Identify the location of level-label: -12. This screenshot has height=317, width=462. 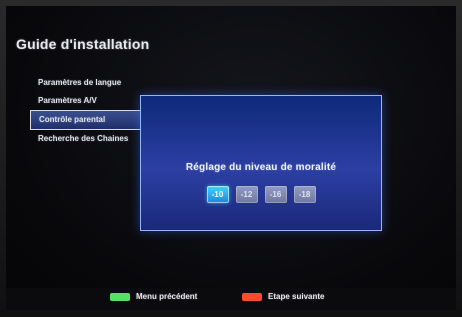
(246, 194).